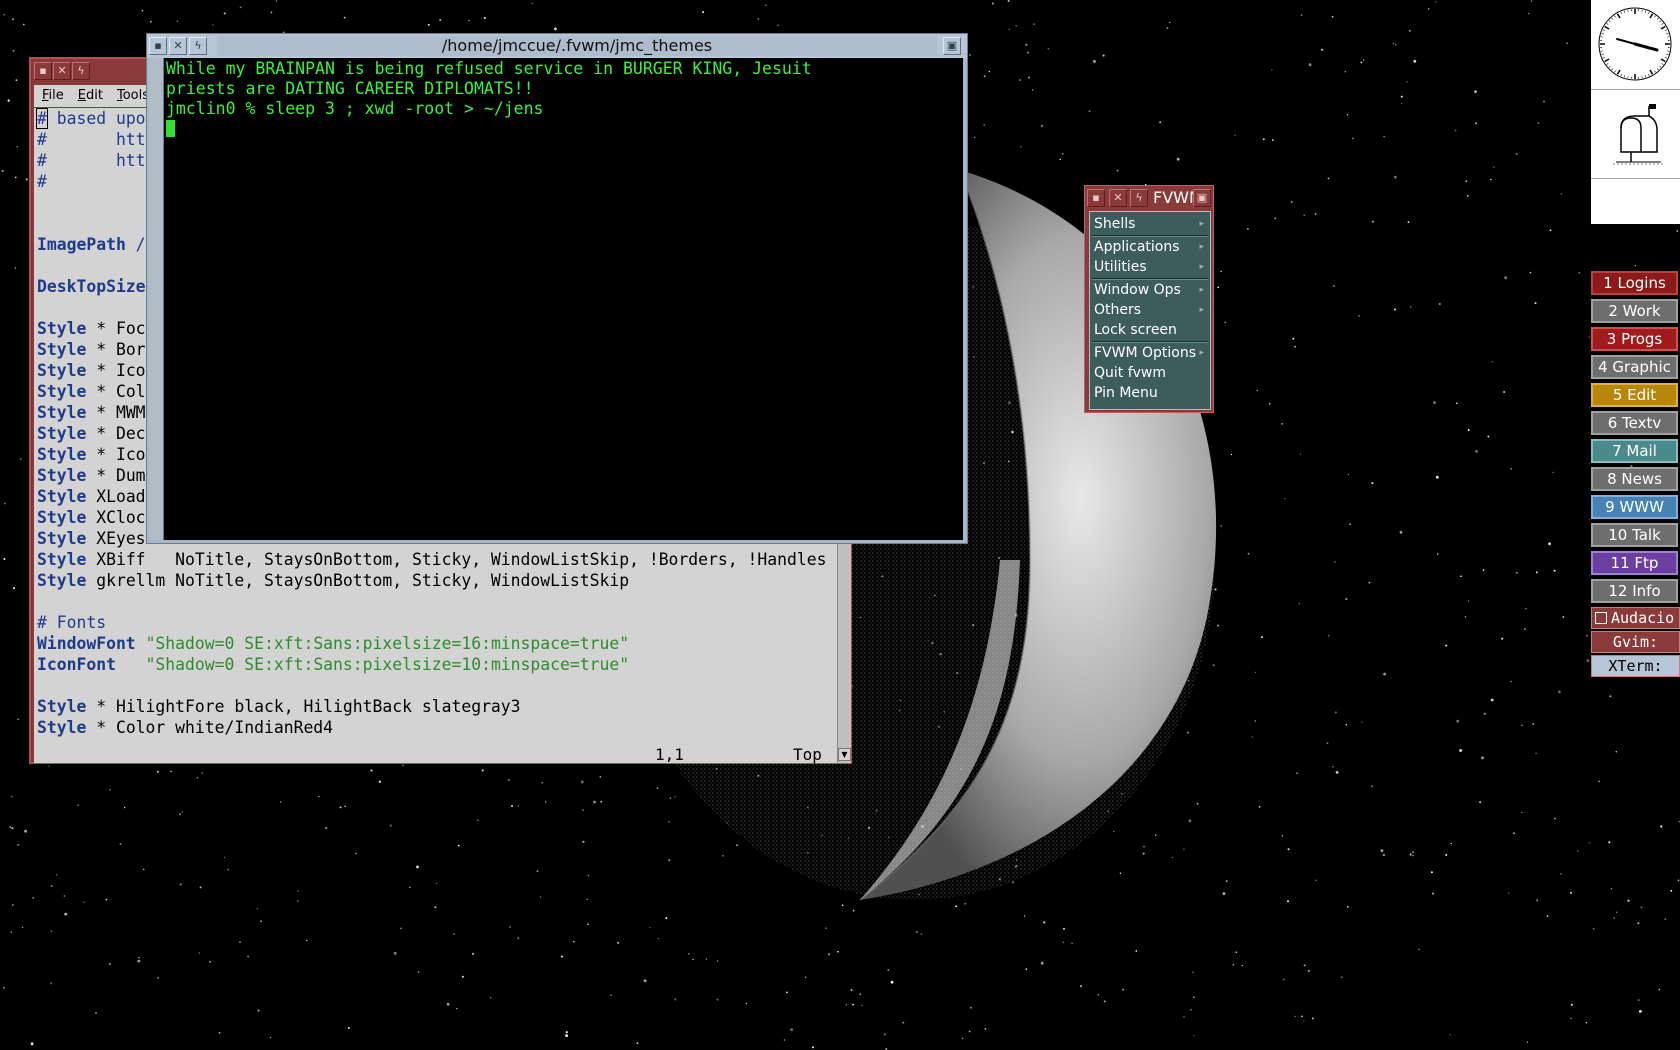 This screenshot has height=1050, width=1680. What do you see at coordinates (91, 139) in the screenshot?
I see `editor-token: # htt` at bounding box center [91, 139].